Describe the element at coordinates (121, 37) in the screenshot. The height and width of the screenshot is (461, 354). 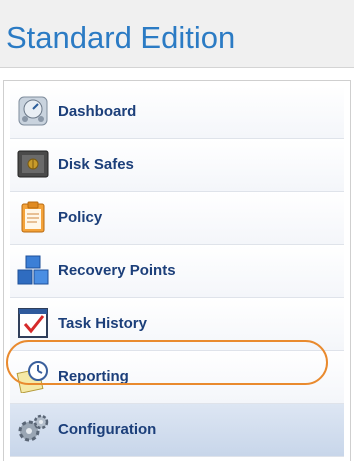
I see `page-title: Standard Edition` at that location.